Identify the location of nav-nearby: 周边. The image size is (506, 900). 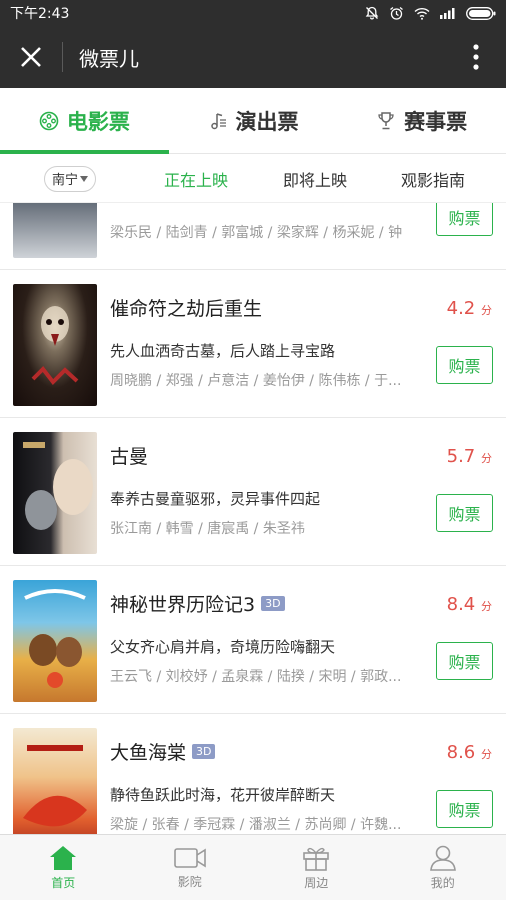
(316, 867).